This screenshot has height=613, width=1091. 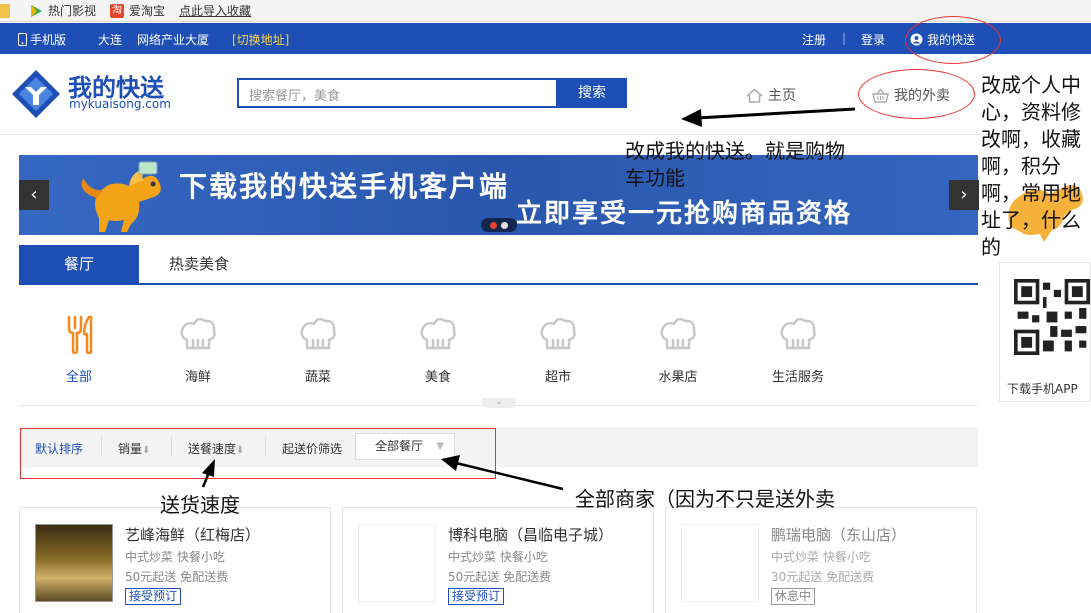 I want to click on logo-domain: mykuaisong.com, so click(x=120, y=104).